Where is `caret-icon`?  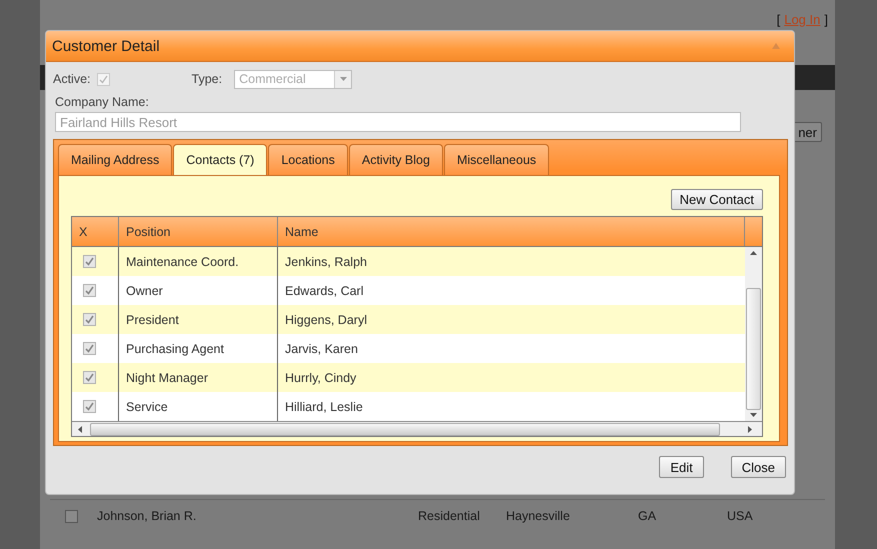
caret-icon is located at coordinates (343, 79).